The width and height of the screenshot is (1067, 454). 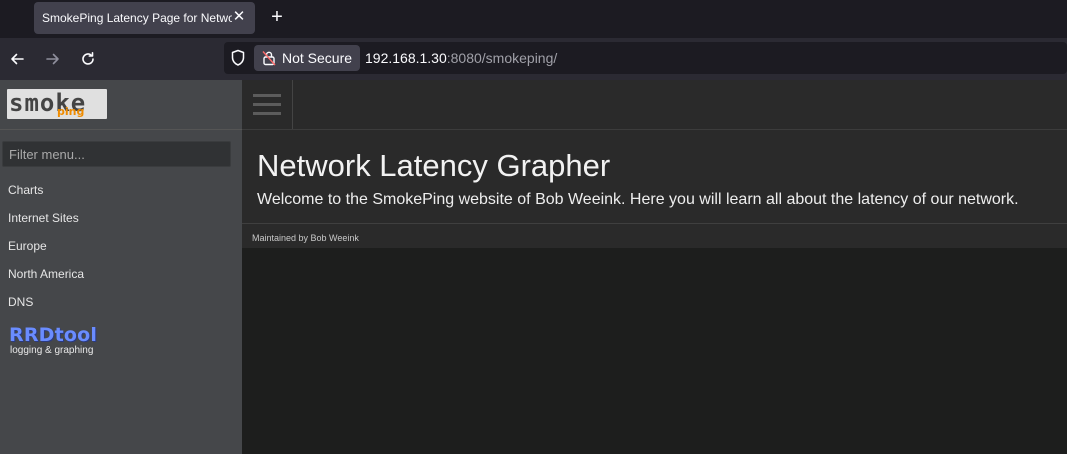 I want to click on rrdtool-logo: RRDtool logging & graphing, so click(x=57, y=341).